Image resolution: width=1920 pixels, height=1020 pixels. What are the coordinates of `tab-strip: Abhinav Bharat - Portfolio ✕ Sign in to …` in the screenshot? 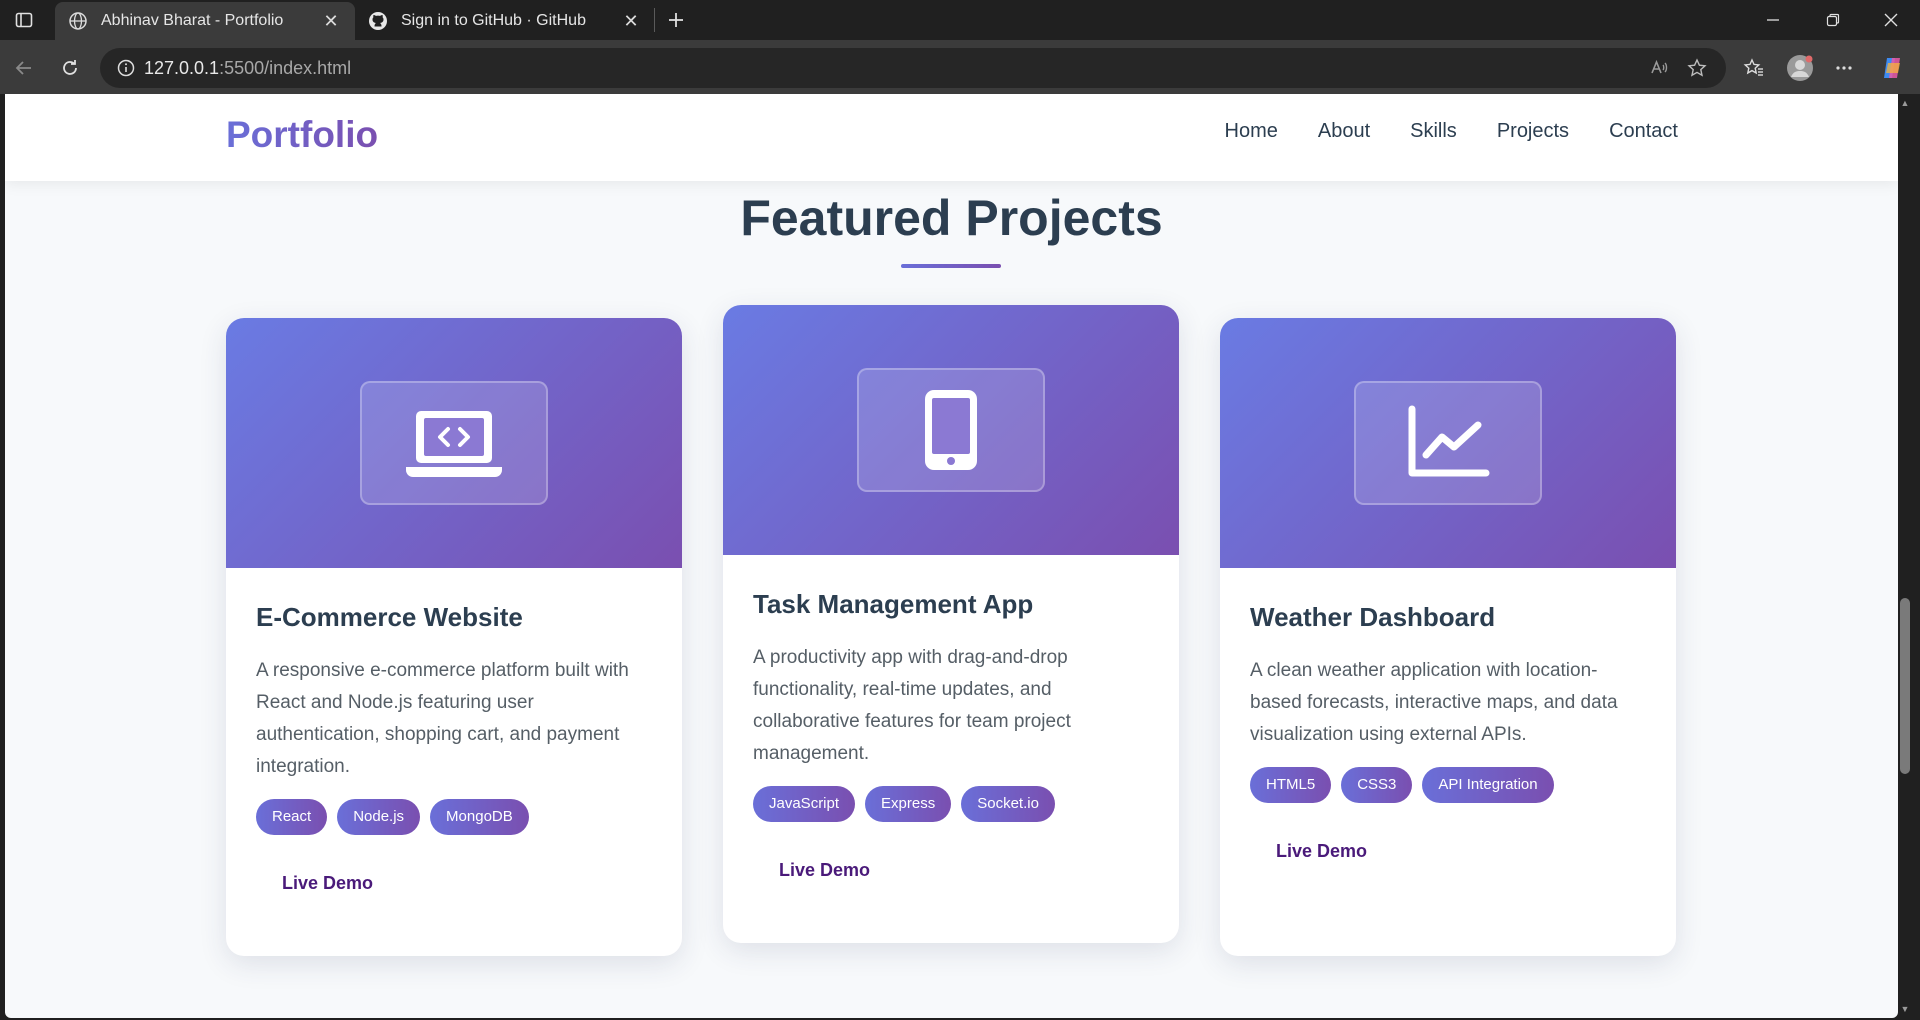 It's located at (960, 20).